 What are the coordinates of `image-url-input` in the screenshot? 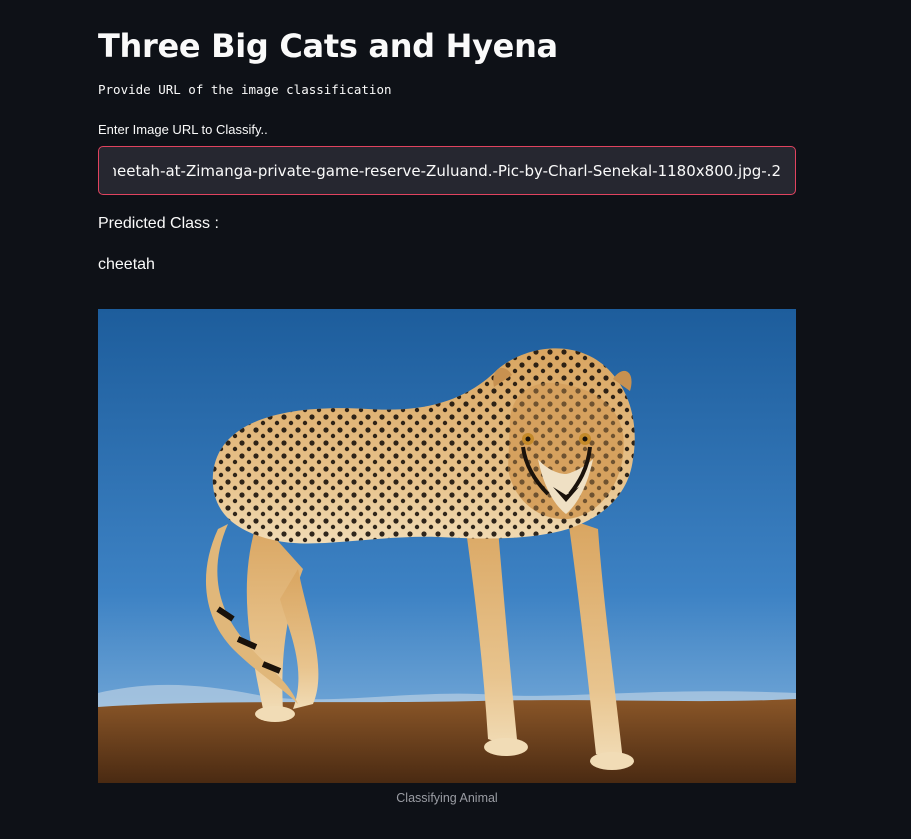 It's located at (447, 170).